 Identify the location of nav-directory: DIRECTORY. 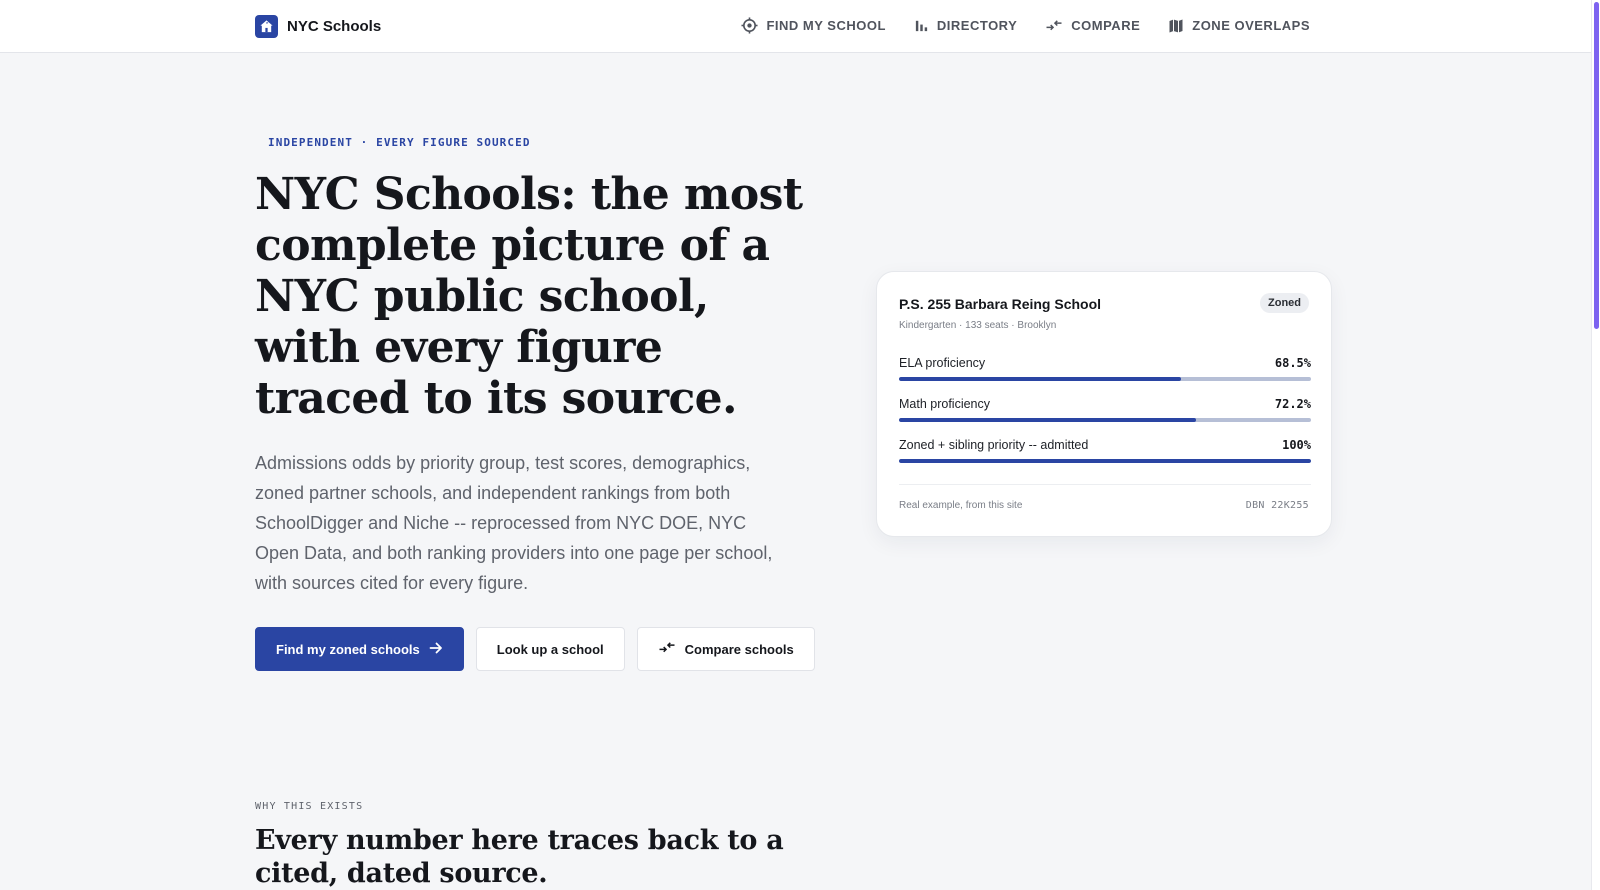
(965, 25).